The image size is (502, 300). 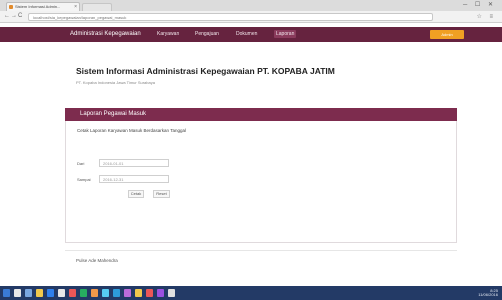 What do you see at coordinates (28, 293) in the screenshot?
I see `task-view-icon` at bounding box center [28, 293].